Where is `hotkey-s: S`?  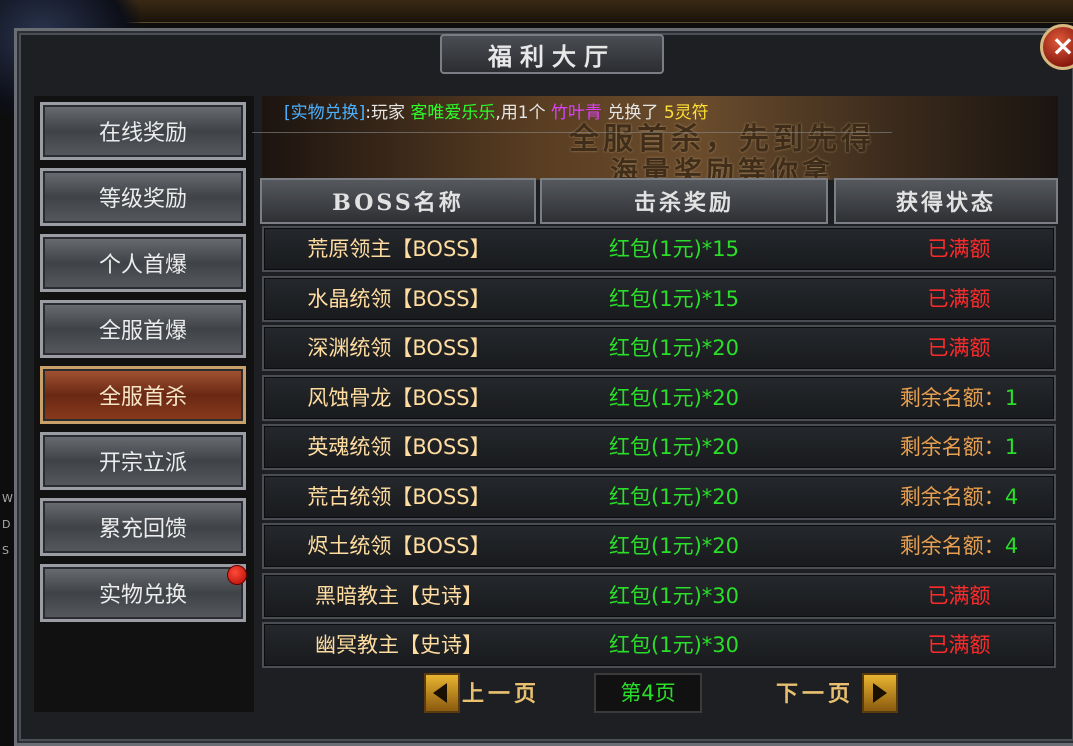 hotkey-s: S is located at coordinates (5, 550).